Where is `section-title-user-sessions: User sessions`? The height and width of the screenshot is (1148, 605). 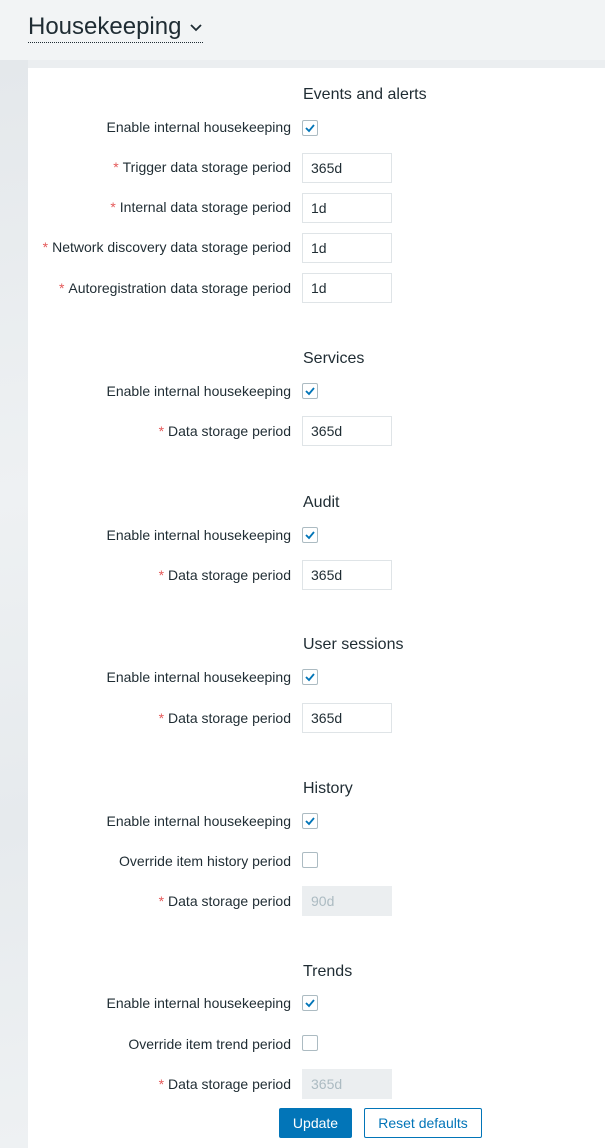
section-title-user-sessions: User sessions is located at coordinates (353, 644).